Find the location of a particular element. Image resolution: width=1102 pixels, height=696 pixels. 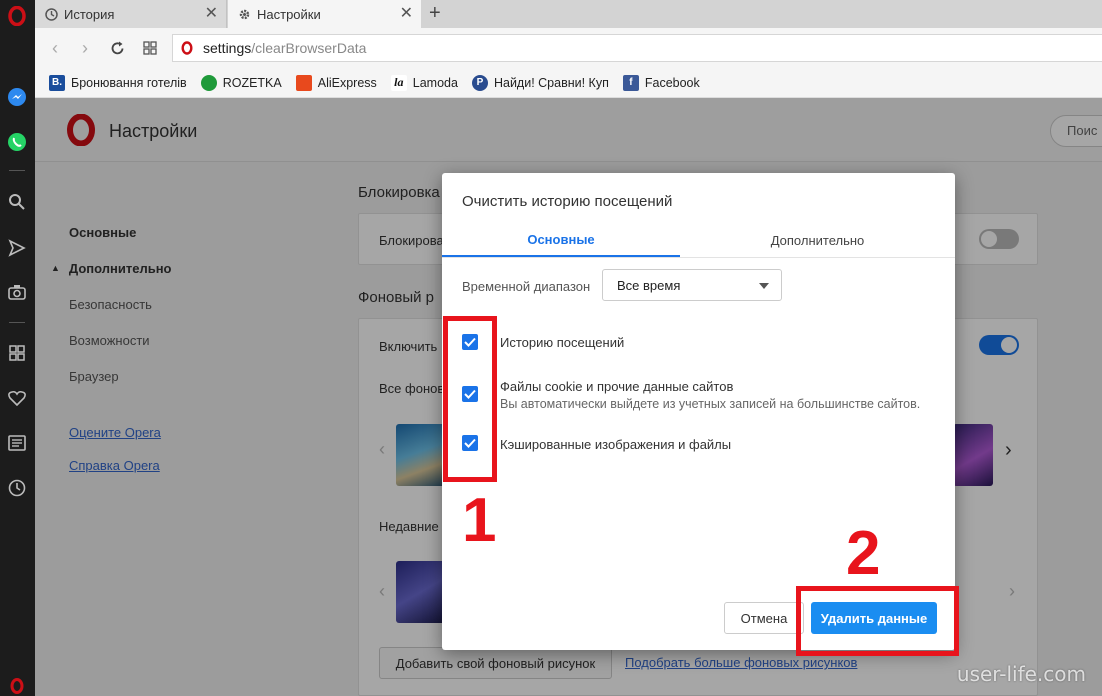

tab-label: История is located at coordinates (89, 14).